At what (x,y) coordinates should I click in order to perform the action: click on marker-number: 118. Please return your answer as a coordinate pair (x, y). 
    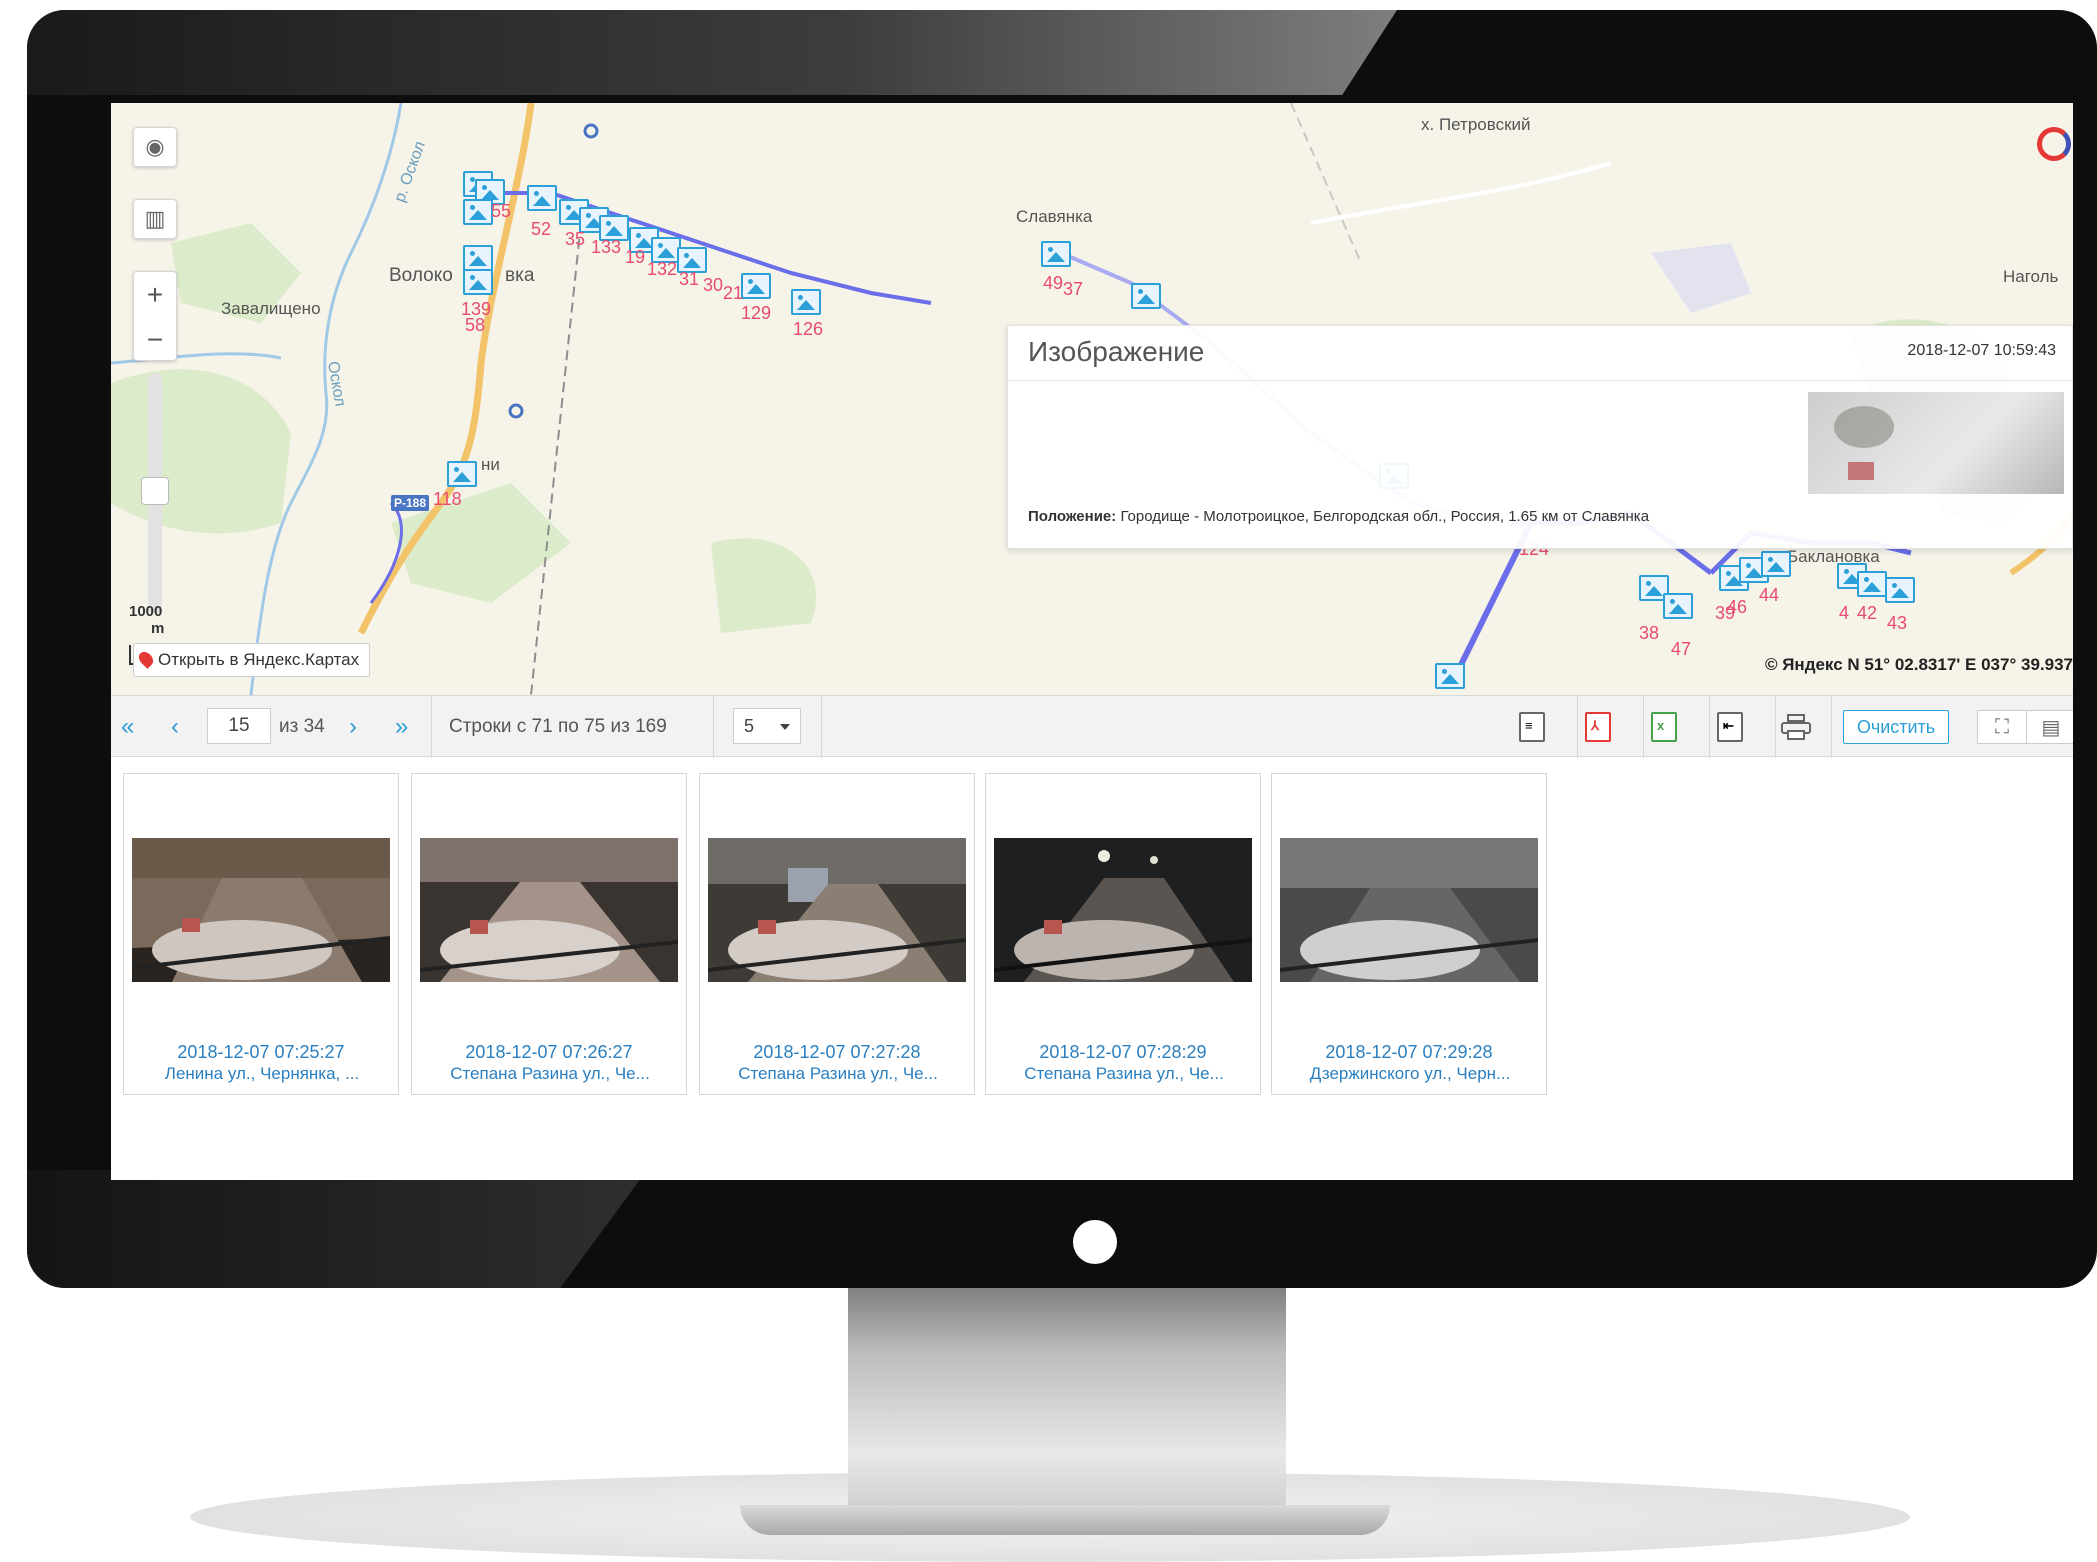
    Looking at the image, I should click on (447, 499).